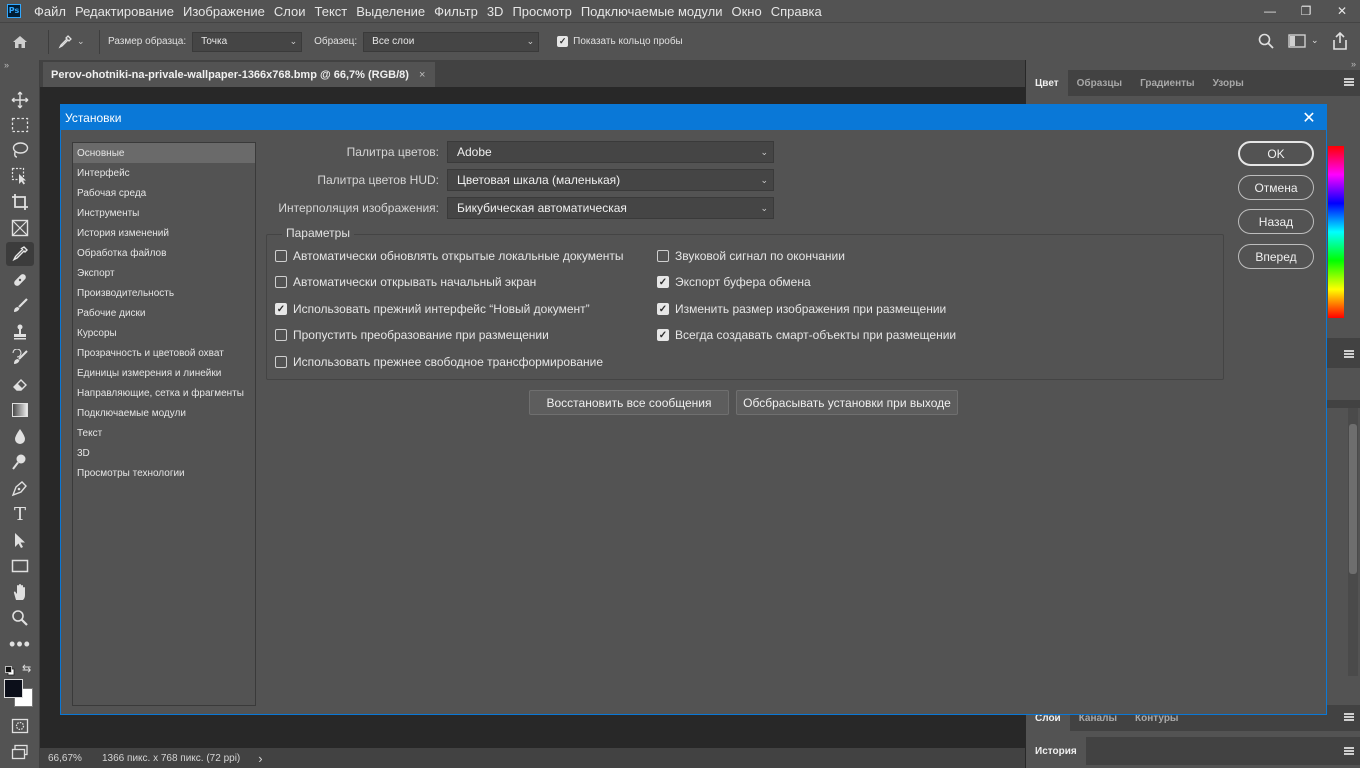  I want to click on clone-stamp-tool-icon, so click(20, 332).